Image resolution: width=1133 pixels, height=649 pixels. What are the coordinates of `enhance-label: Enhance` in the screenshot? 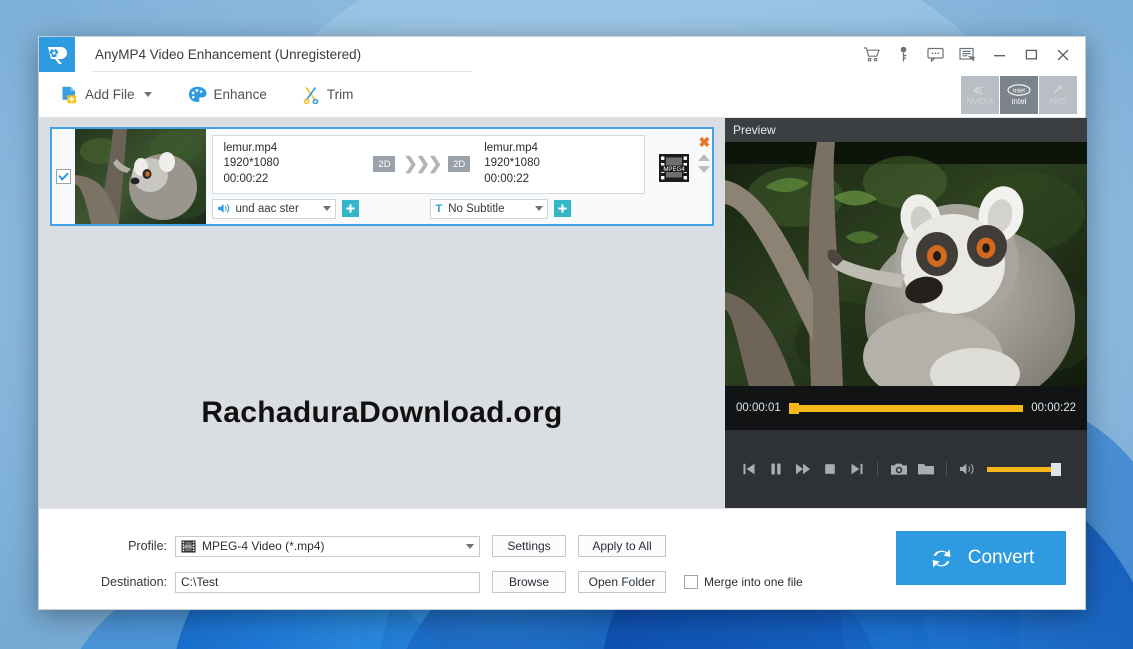 It's located at (240, 94).